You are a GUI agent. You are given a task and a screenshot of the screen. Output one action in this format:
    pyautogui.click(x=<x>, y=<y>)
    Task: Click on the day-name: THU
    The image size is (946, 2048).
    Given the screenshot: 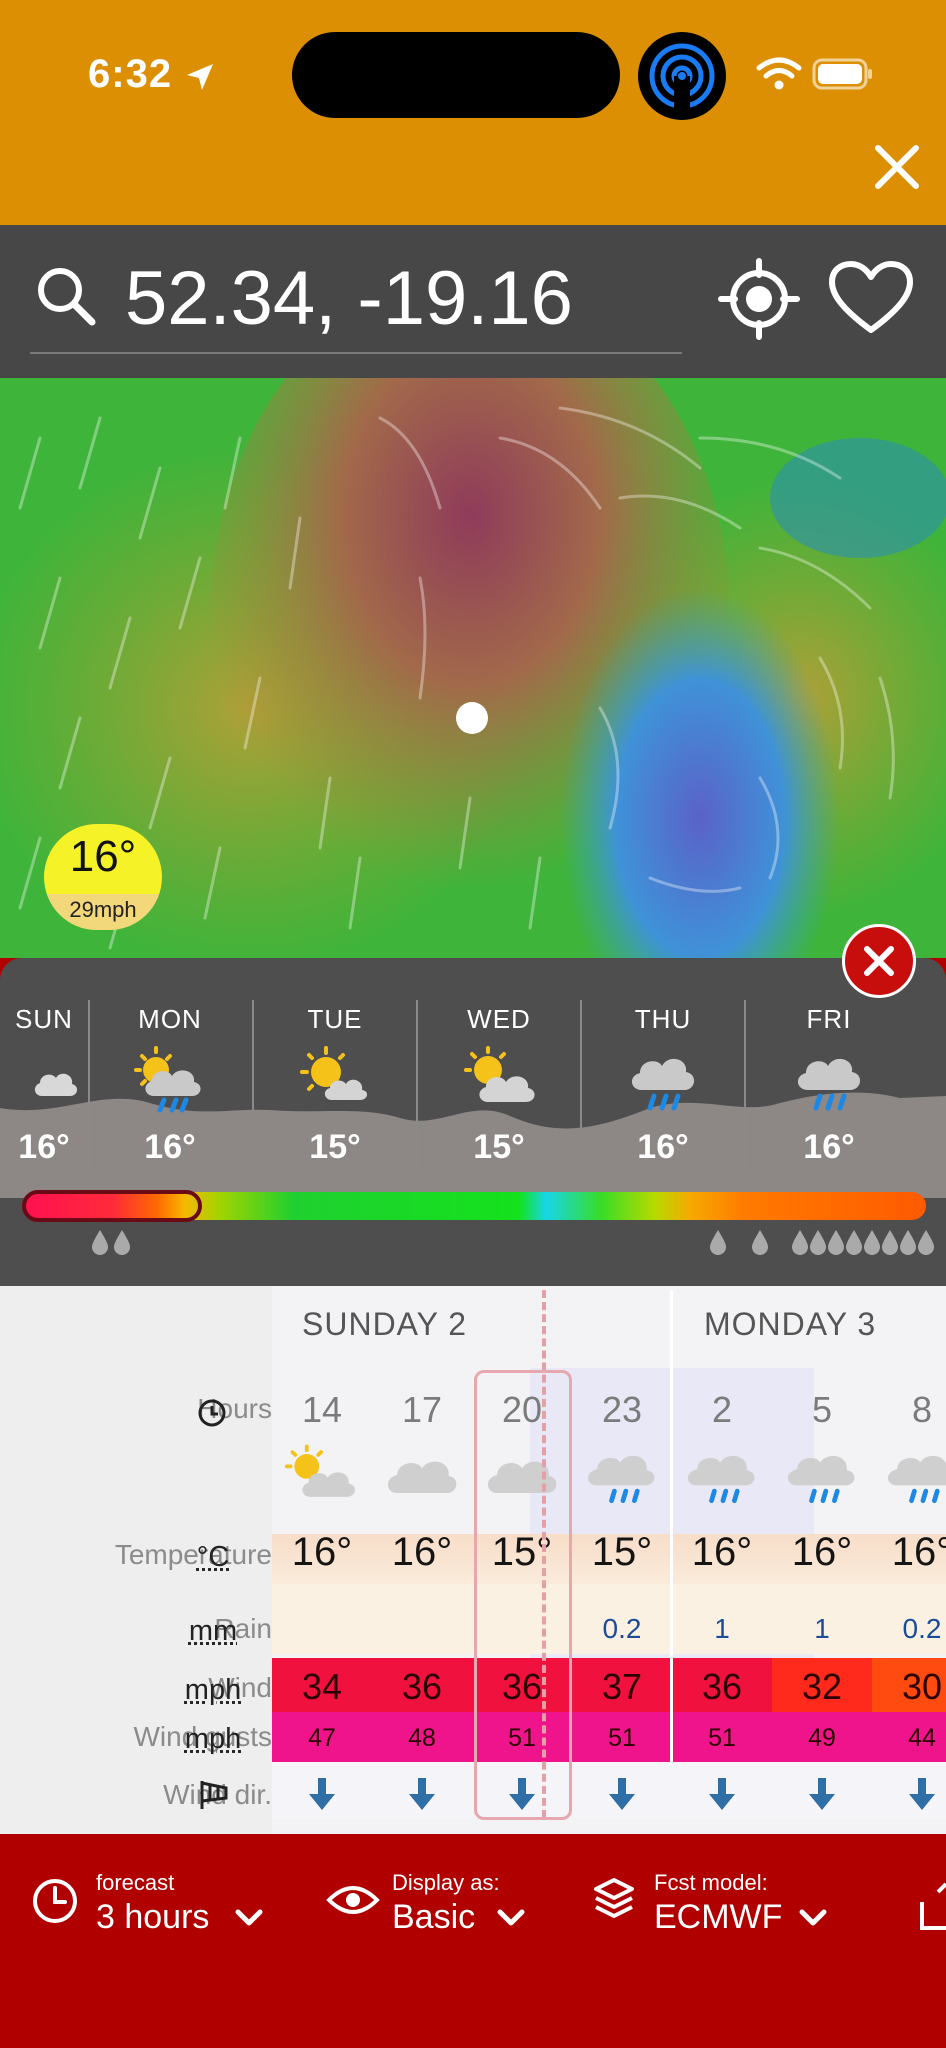 What is the action you would take?
    pyautogui.click(x=663, y=1019)
    